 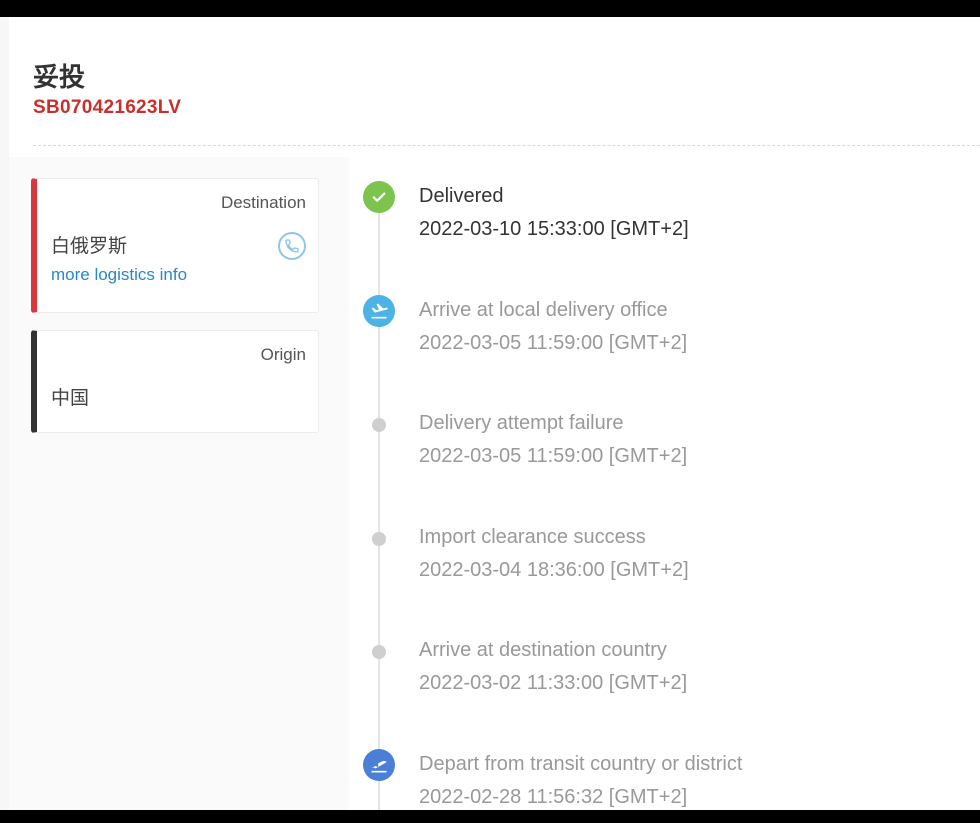 What do you see at coordinates (532, 537) in the screenshot?
I see `event-status: Import clearance success` at bounding box center [532, 537].